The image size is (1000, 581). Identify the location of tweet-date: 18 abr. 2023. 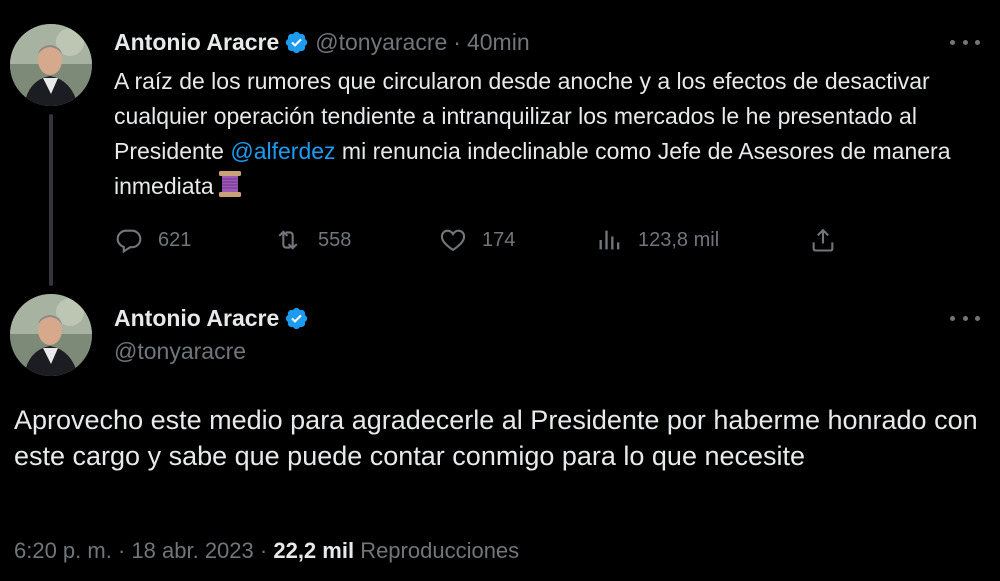
(192, 550).